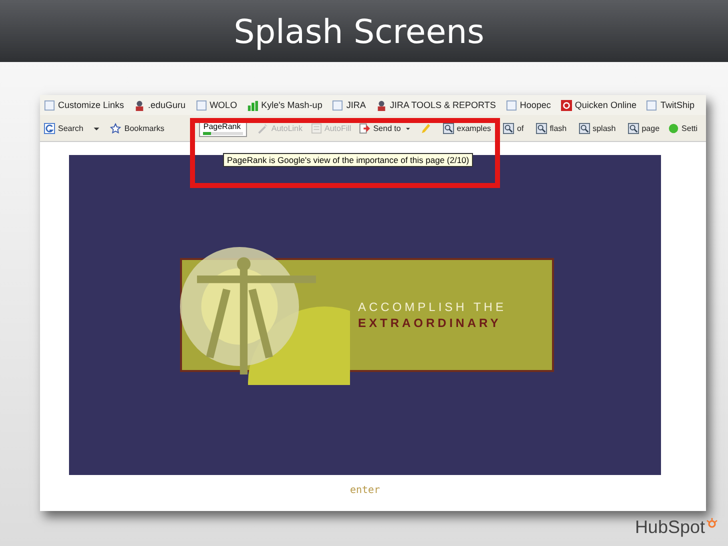  What do you see at coordinates (551, 128) in the screenshot?
I see `toolbar-button: flash` at bounding box center [551, 128].